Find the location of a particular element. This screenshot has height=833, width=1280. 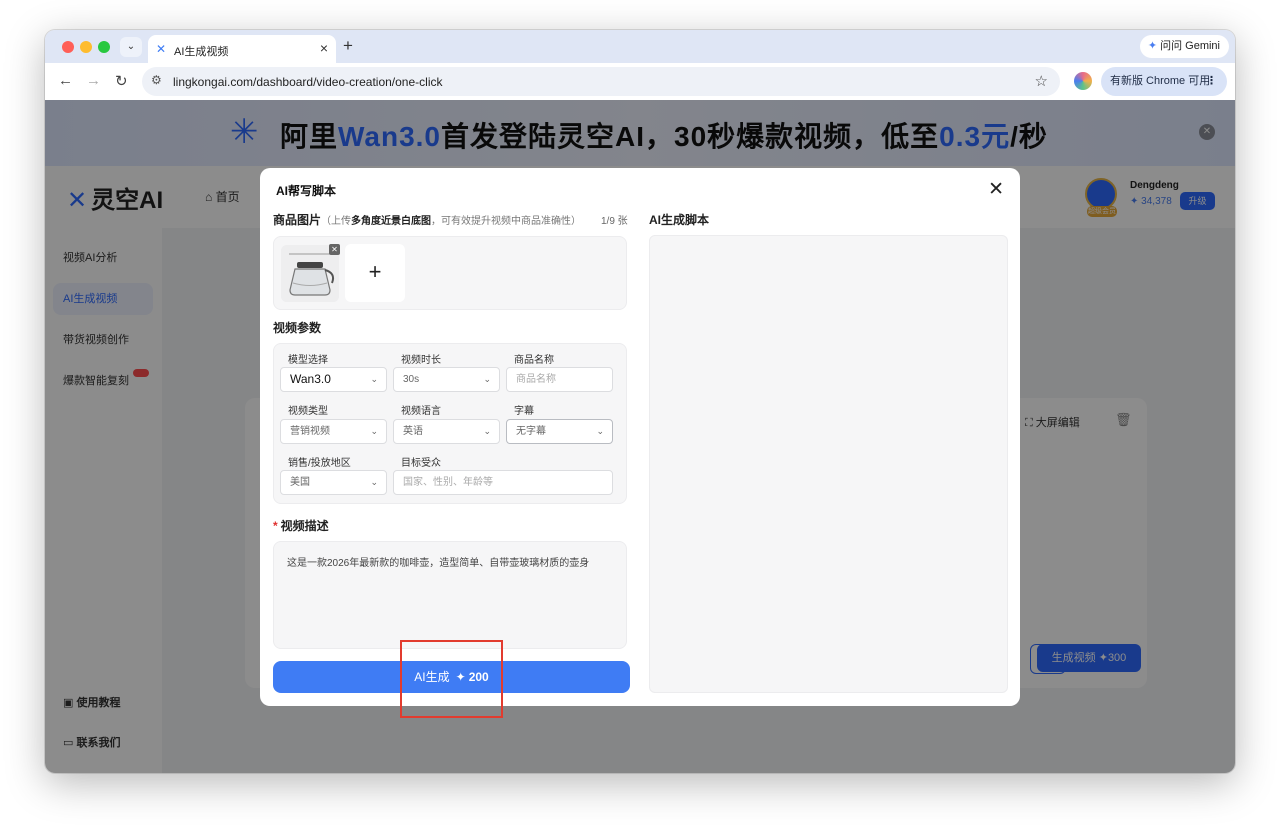

video-type-select: 营销视频 ⌄ is located at coordinates (333, 431).